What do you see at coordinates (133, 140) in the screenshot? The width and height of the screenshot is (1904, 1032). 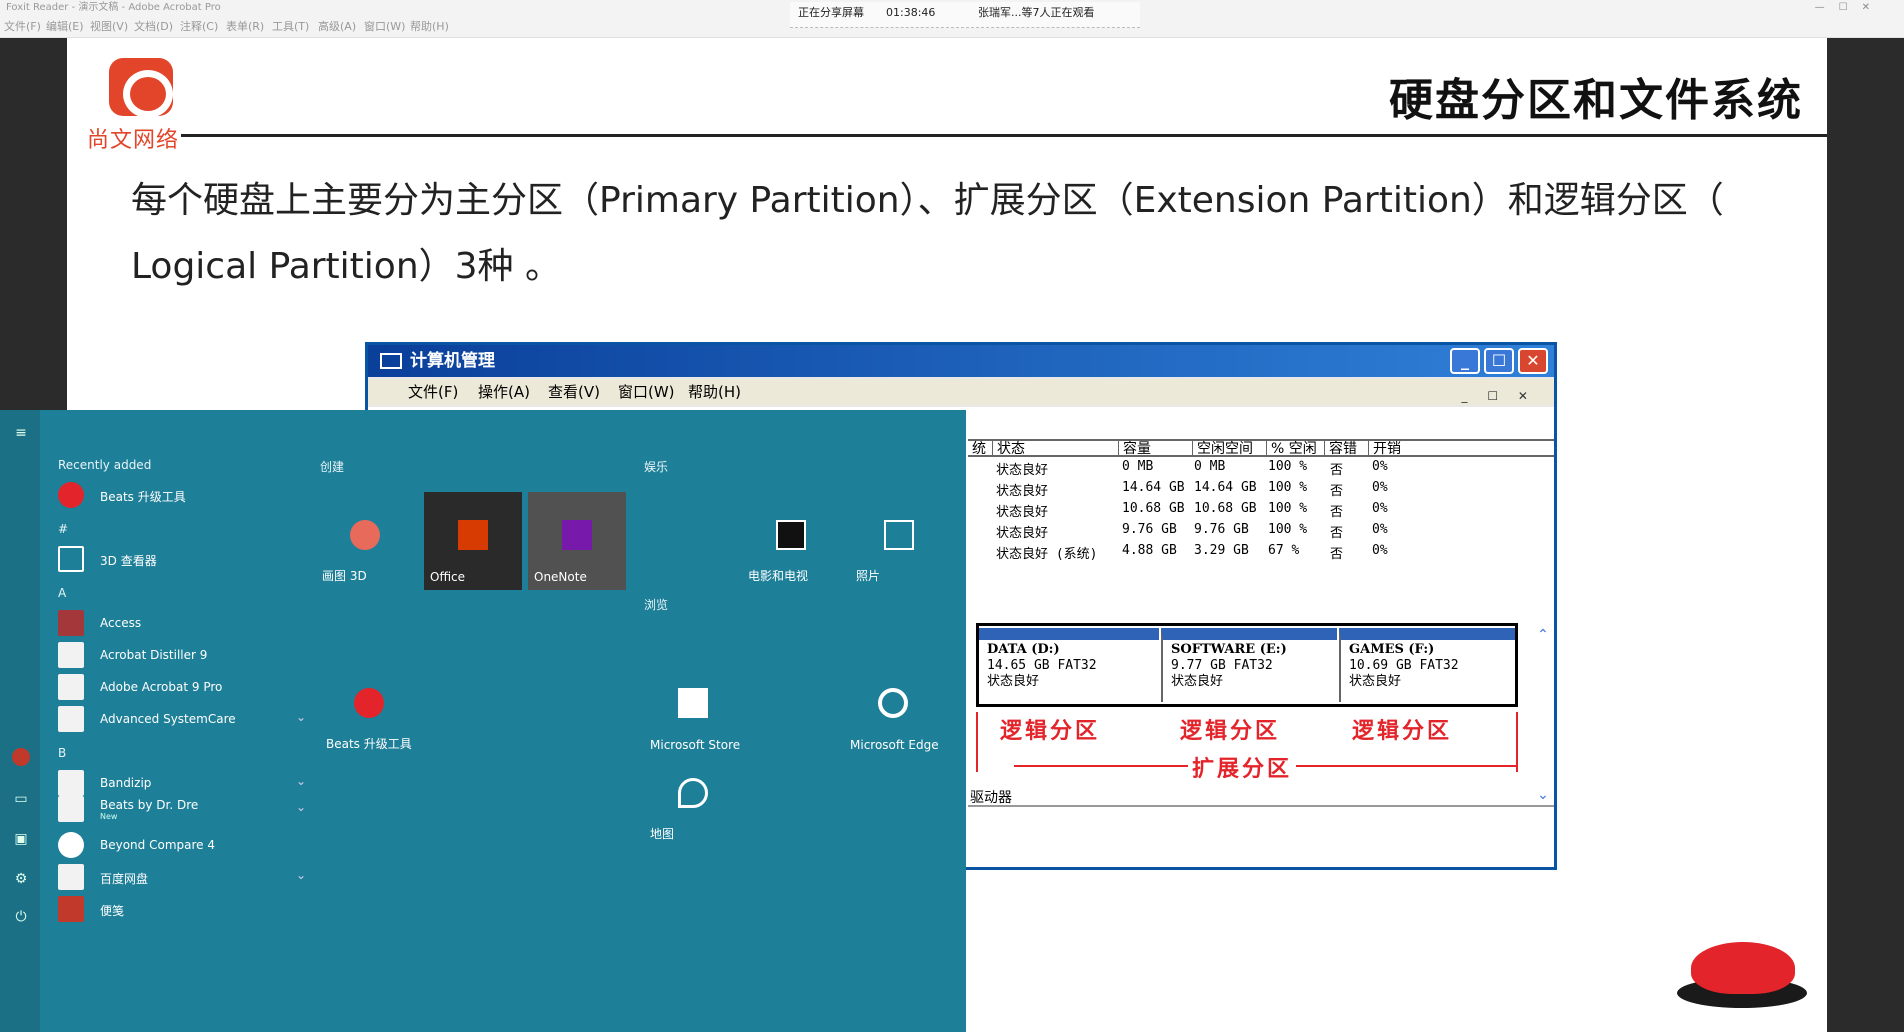 I see `logo-text: 尚文网络` at bounding box center [133, 140].